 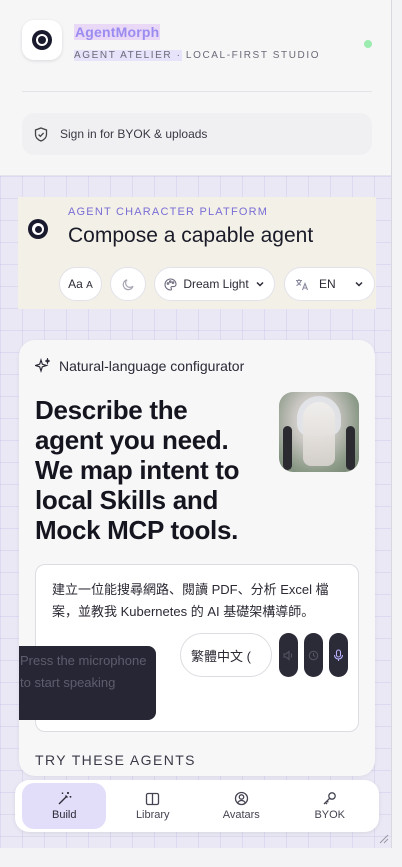 I want to click on nav-avatars-label: Avatars, so click(x=241, y=815).